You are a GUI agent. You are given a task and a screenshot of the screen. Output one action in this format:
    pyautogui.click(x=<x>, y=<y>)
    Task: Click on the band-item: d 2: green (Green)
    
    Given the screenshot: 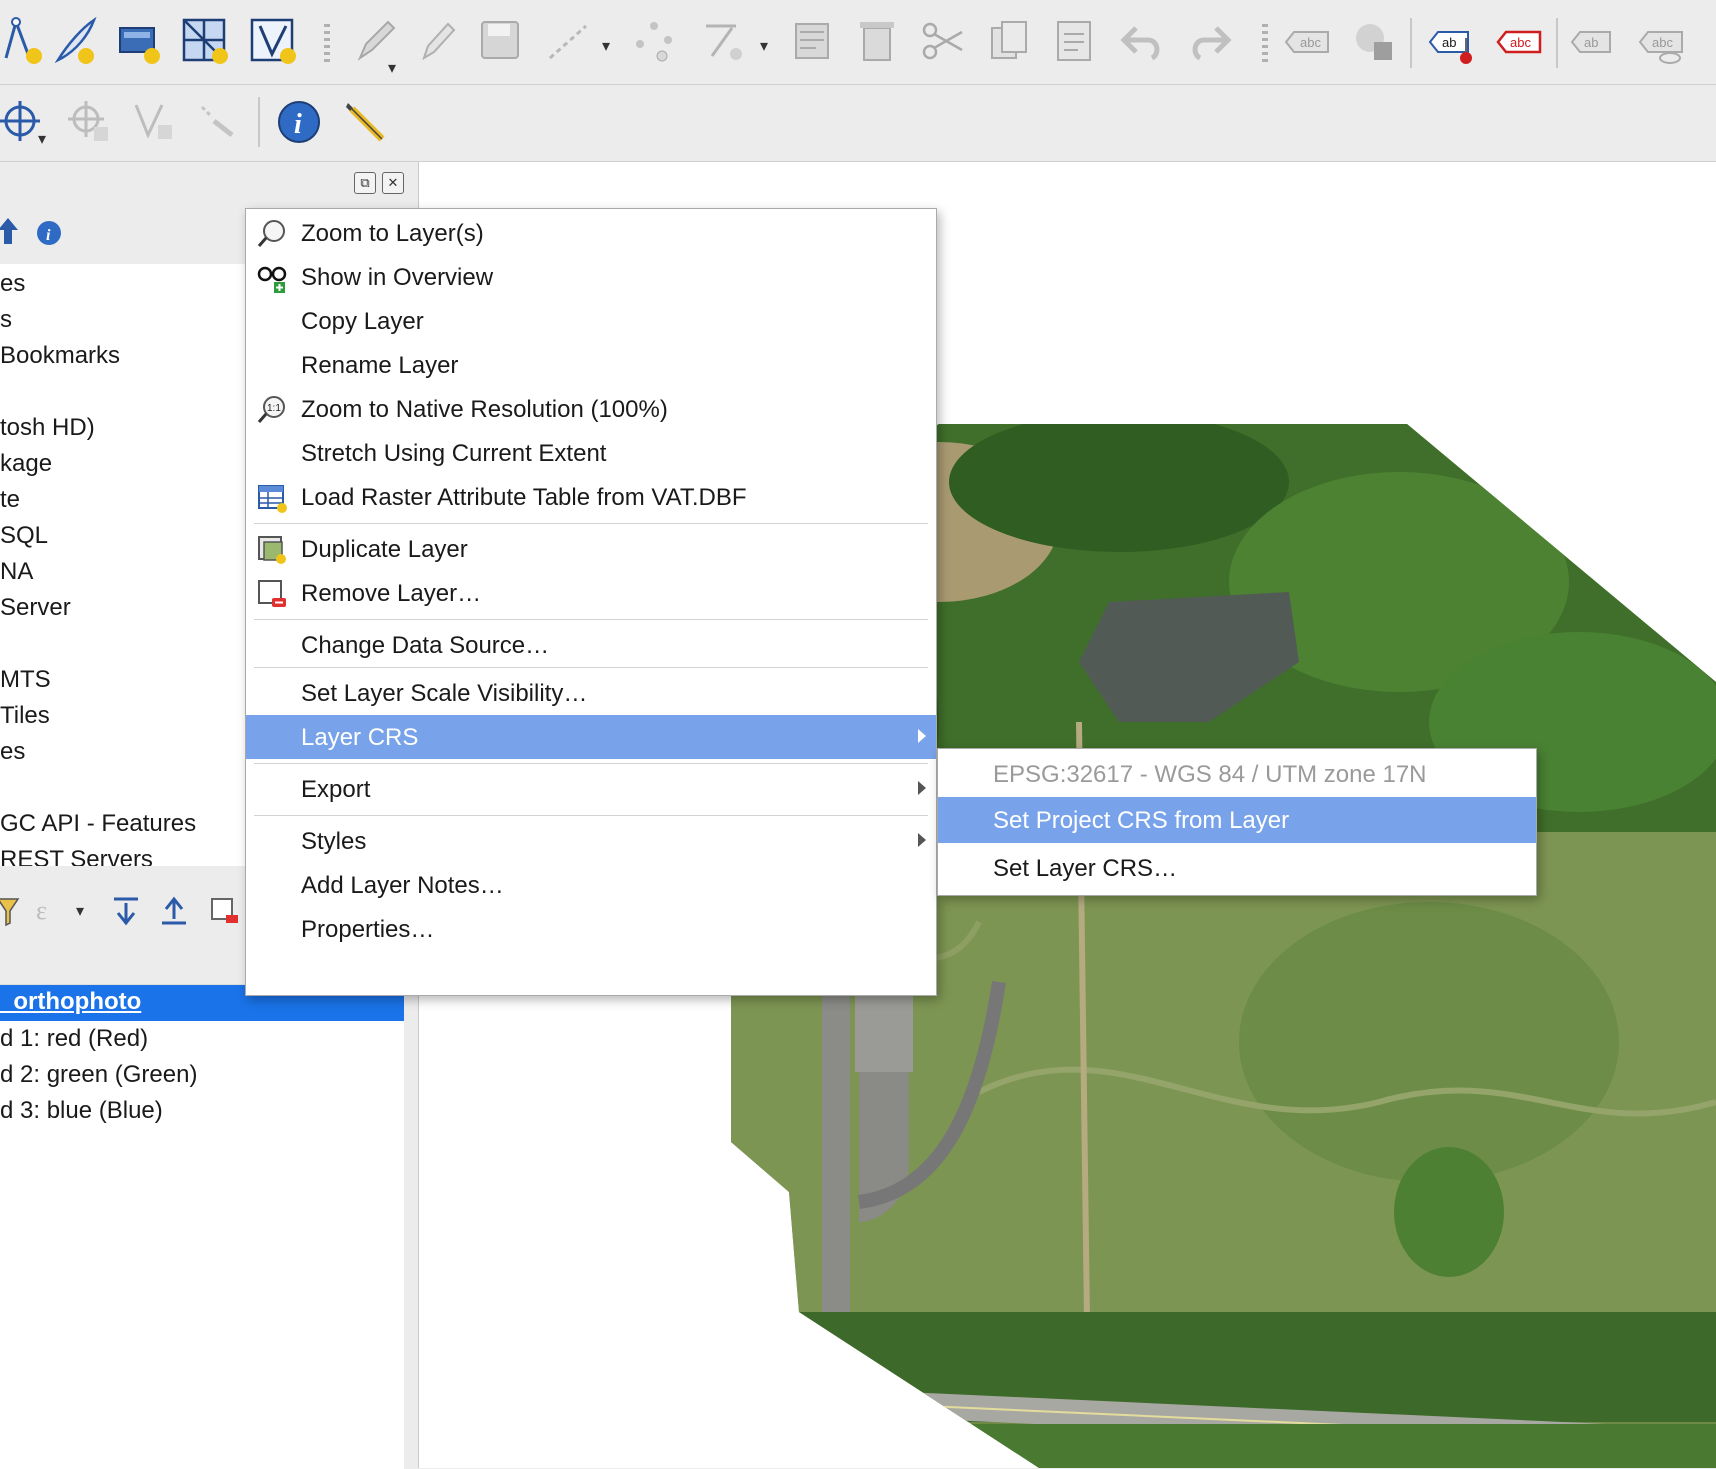 What is the action you would take?
    pyautogui.click(x=98, y=1075)
    